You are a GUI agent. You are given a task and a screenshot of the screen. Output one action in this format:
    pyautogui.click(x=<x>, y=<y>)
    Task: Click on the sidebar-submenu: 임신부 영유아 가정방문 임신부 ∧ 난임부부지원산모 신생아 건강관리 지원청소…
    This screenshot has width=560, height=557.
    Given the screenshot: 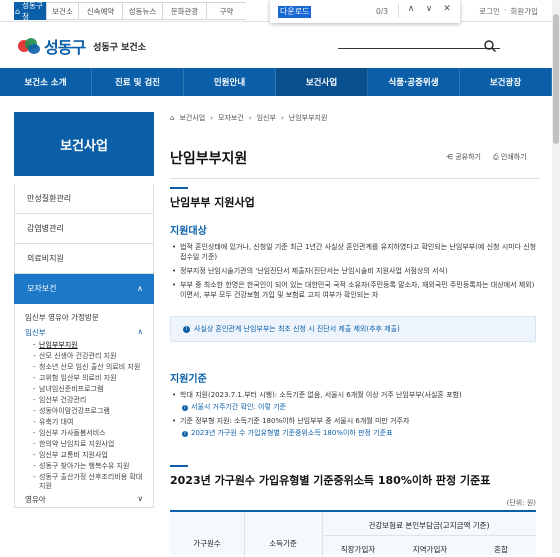 What is the action you would take?
    pyautogui.click(x=84, y=406)
    